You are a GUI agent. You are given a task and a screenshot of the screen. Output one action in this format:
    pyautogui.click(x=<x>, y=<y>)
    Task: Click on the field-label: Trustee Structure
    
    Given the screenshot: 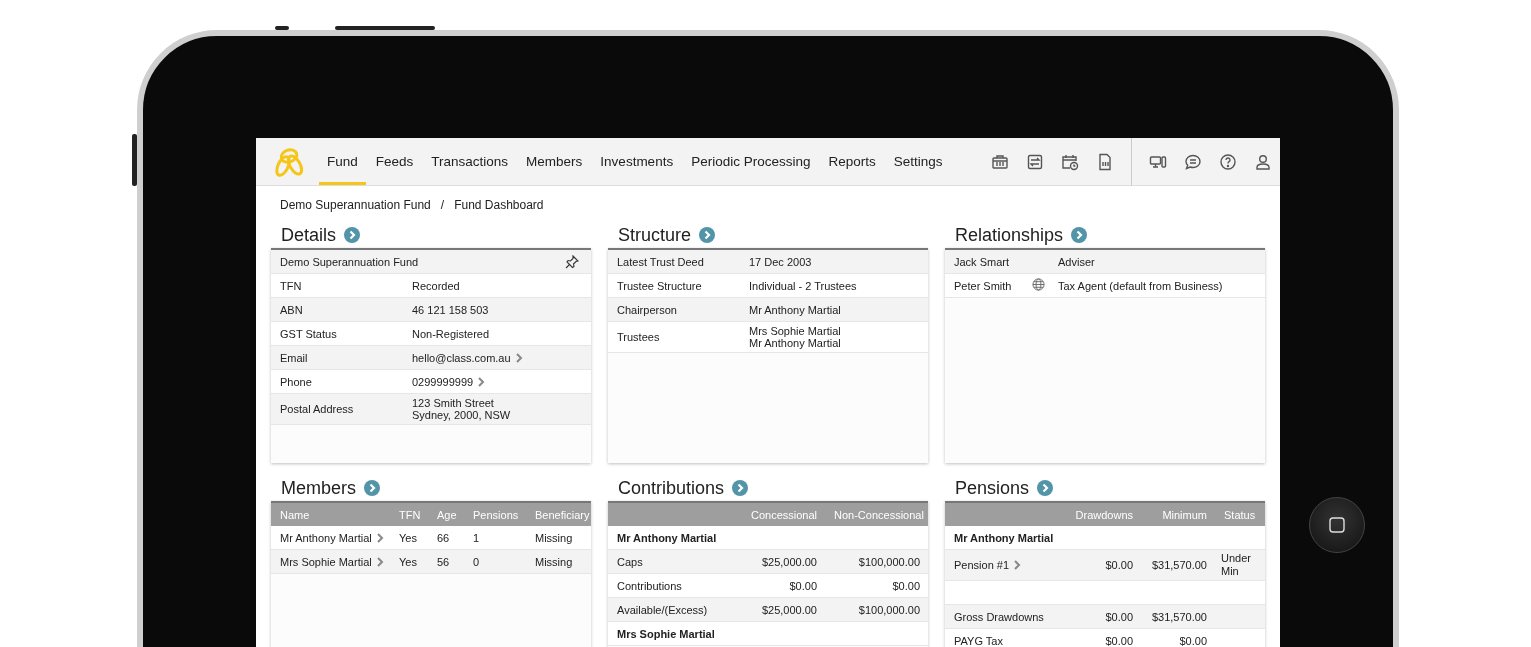 What is the action you would take?
    pyautogui.click(x=659, y=285)
    